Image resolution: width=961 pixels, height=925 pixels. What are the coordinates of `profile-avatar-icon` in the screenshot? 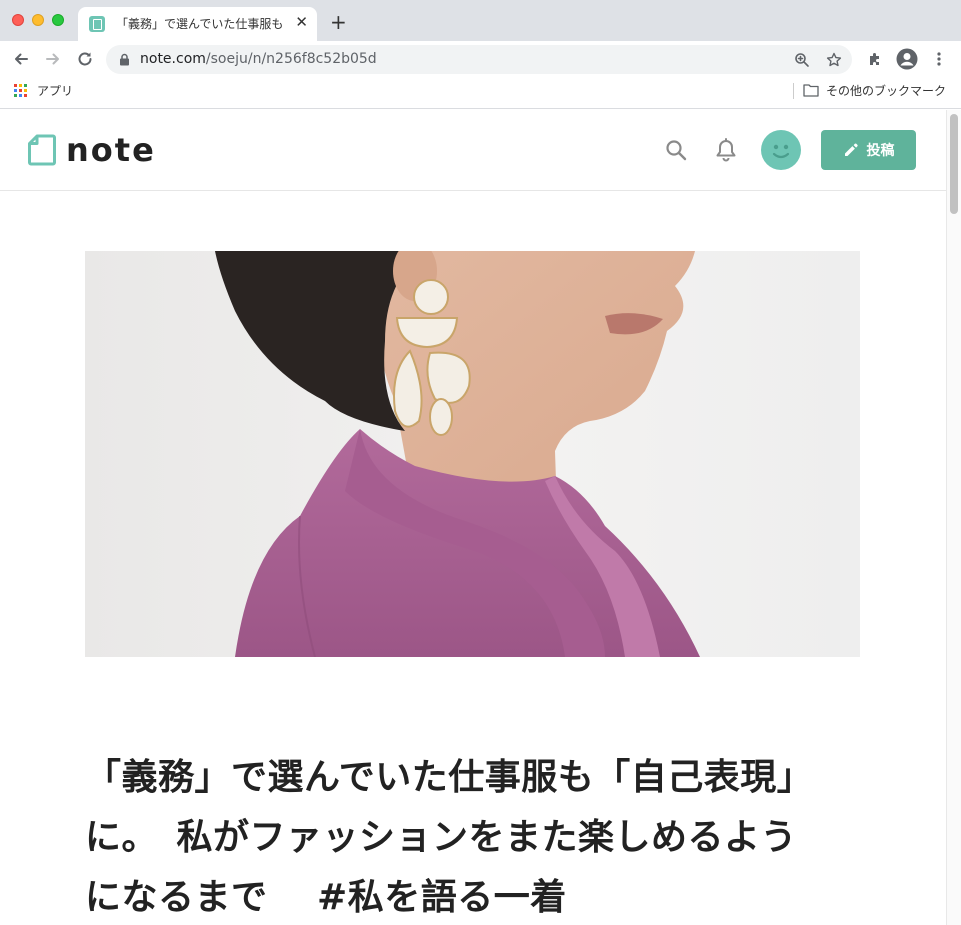 It's located at (907, 59).